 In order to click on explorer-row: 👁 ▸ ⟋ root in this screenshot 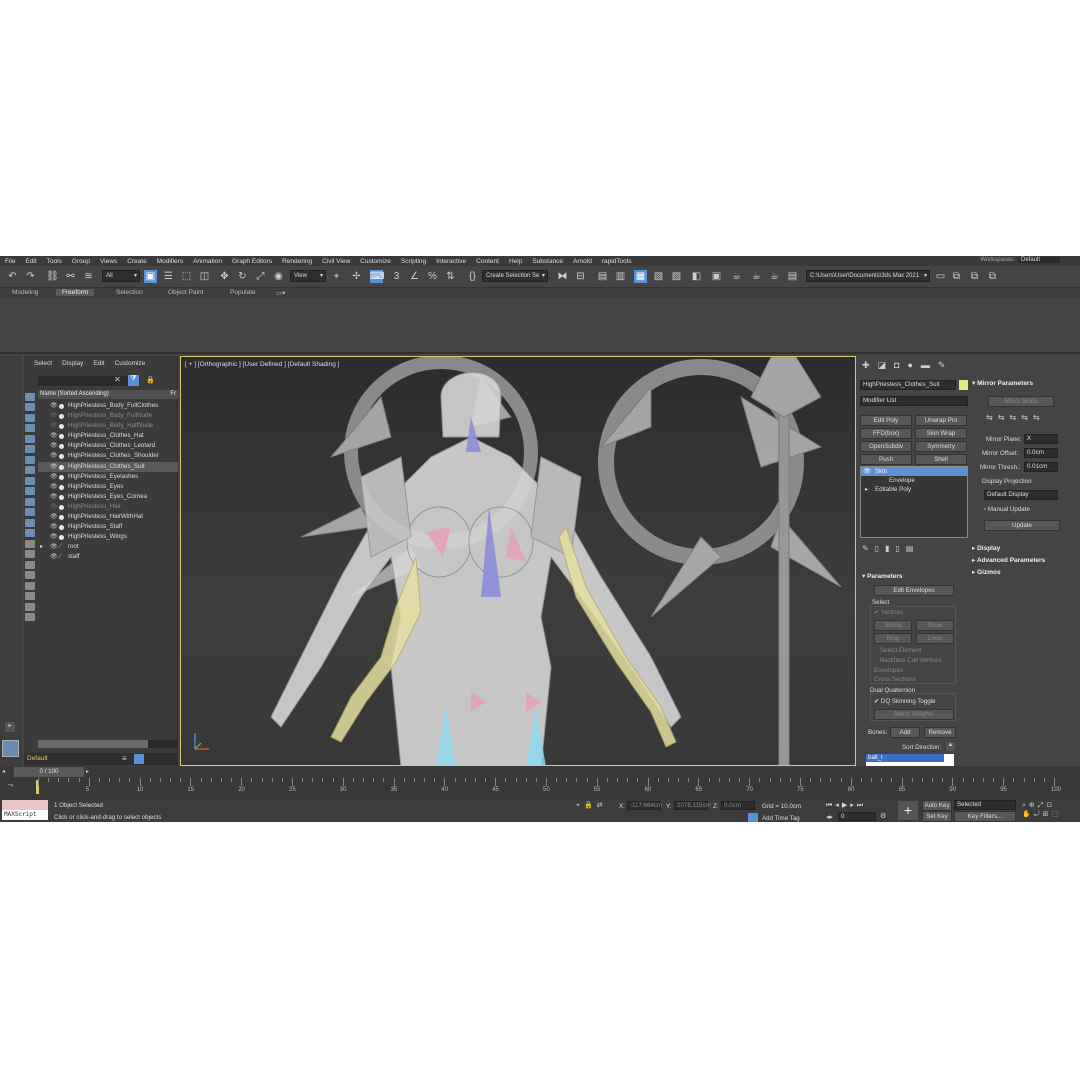, I will do `click(108, 547)`.